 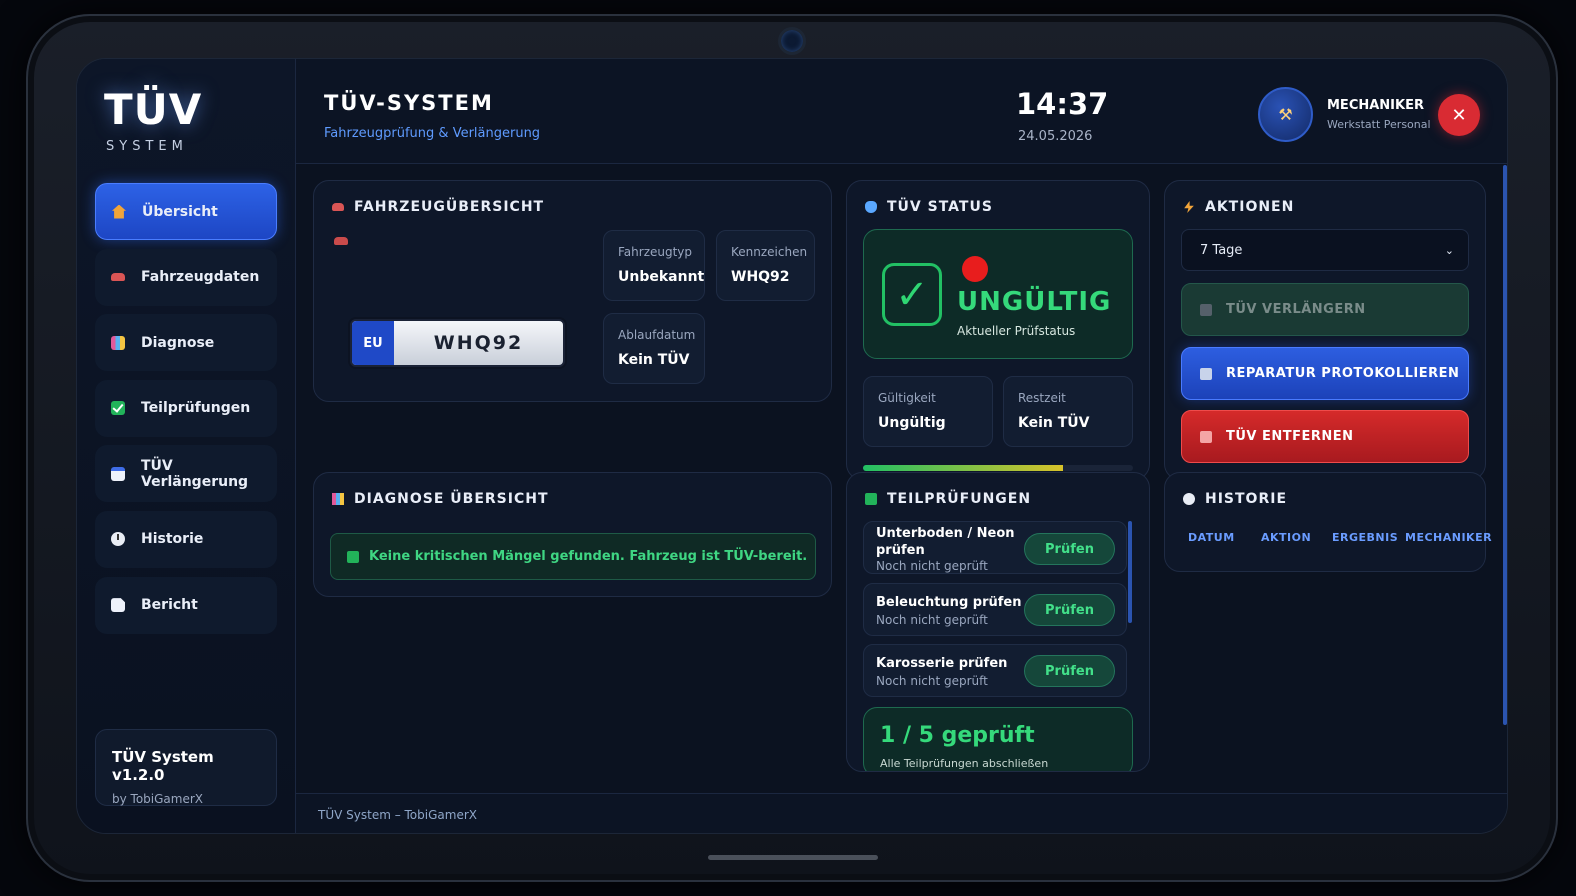 I want to click on info-remaining: Restzeit Kein TÜV, so click(x=1068, y=411).